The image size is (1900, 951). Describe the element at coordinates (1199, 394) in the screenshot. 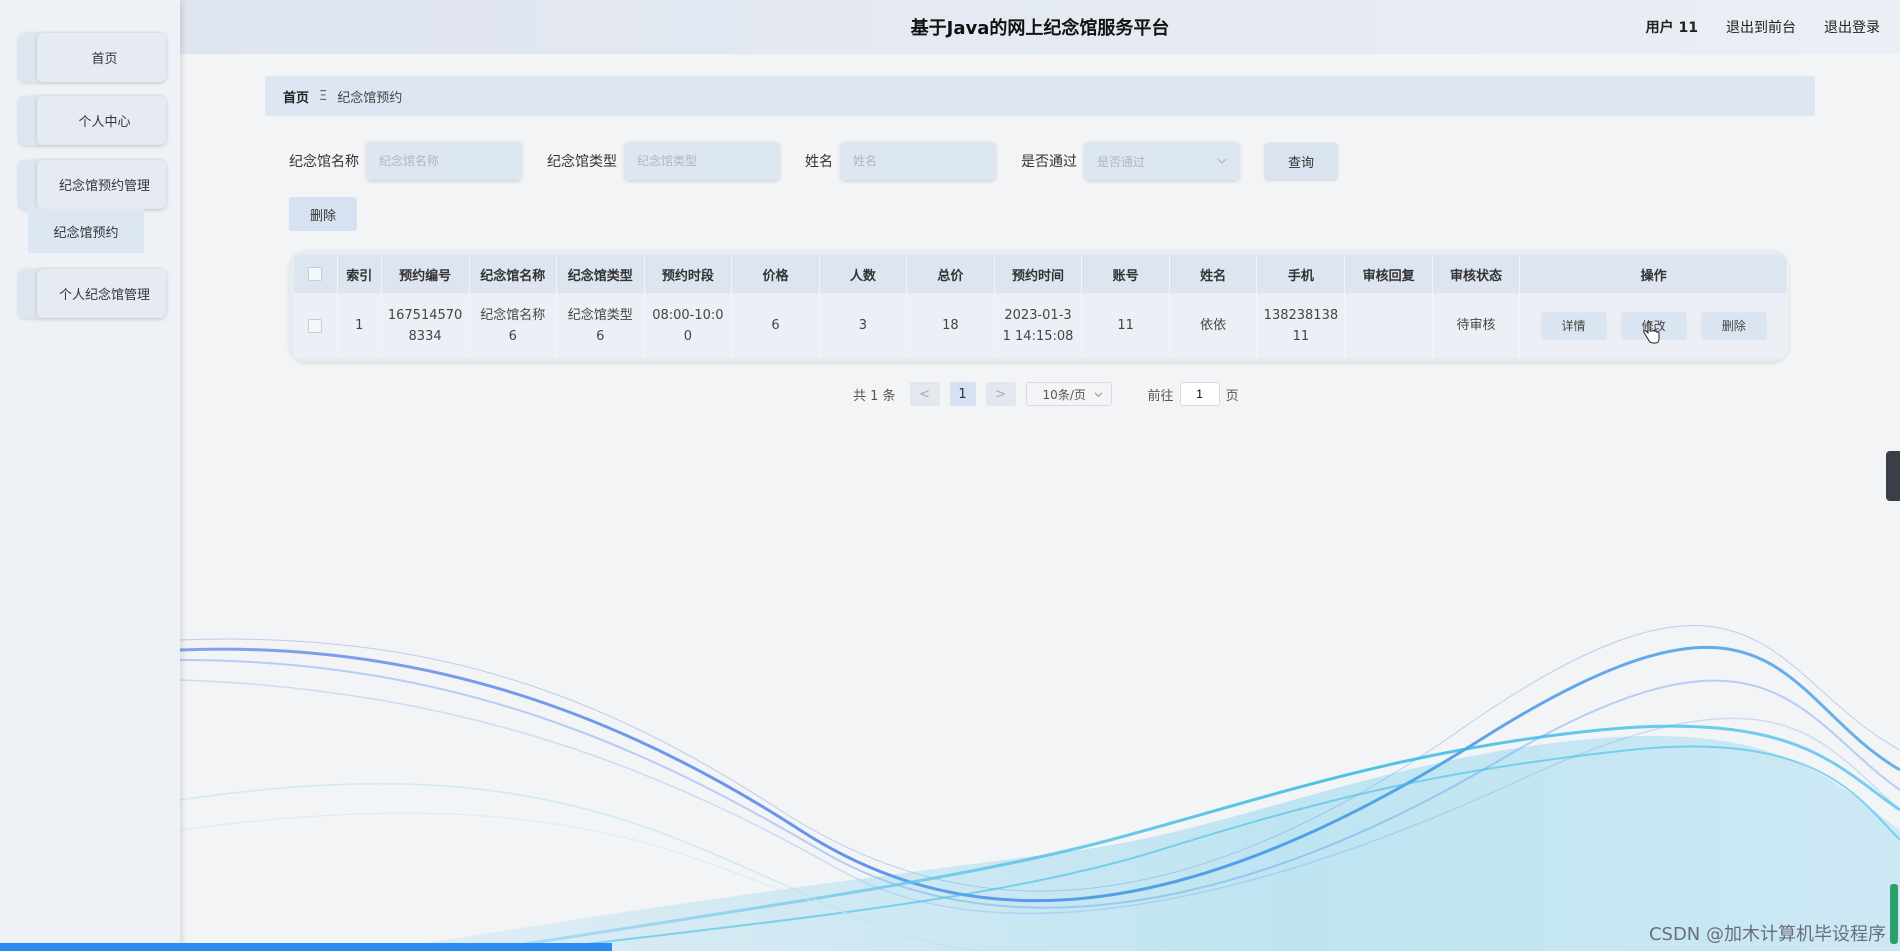

I see `goto-page-input` at that location.